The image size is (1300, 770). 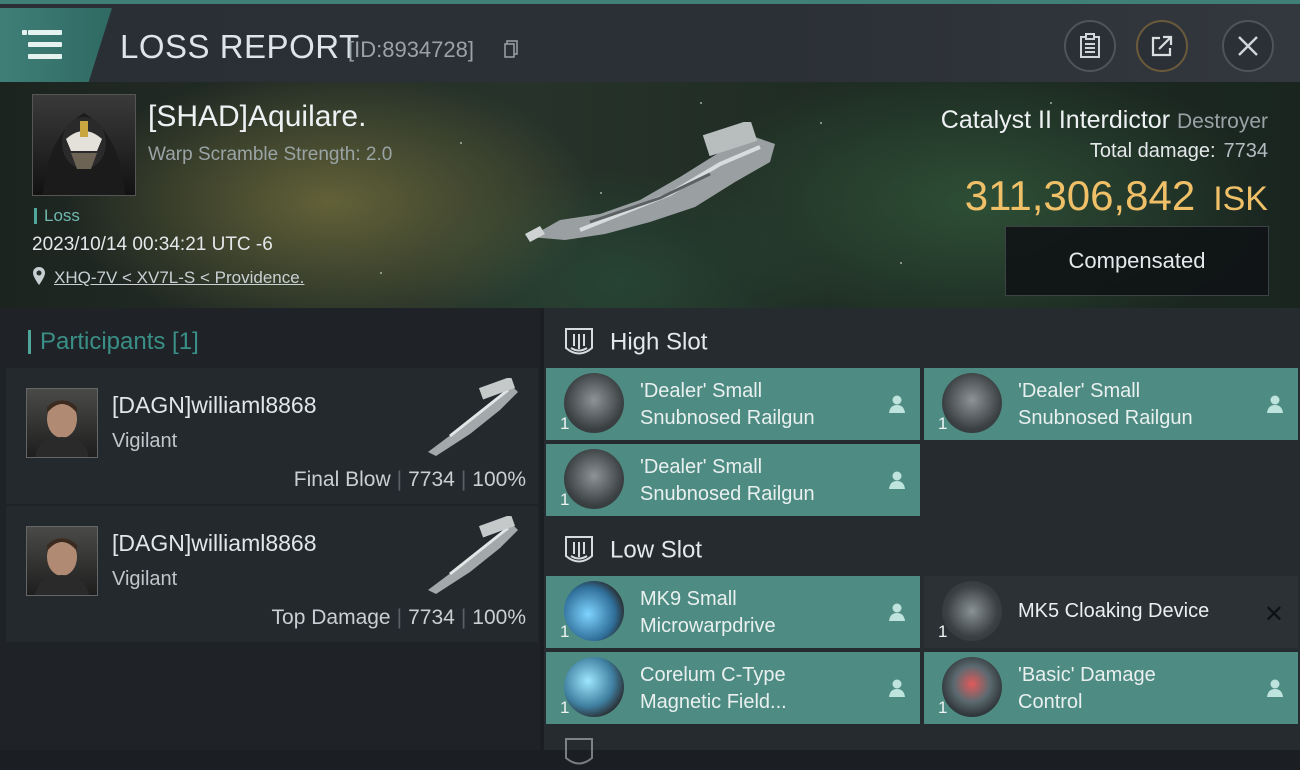 What do you see at coordinates (1087, 688) in the screenshot?
I see `module-name: 'Basic' Damage Control` at bounding box center [1087, 688].